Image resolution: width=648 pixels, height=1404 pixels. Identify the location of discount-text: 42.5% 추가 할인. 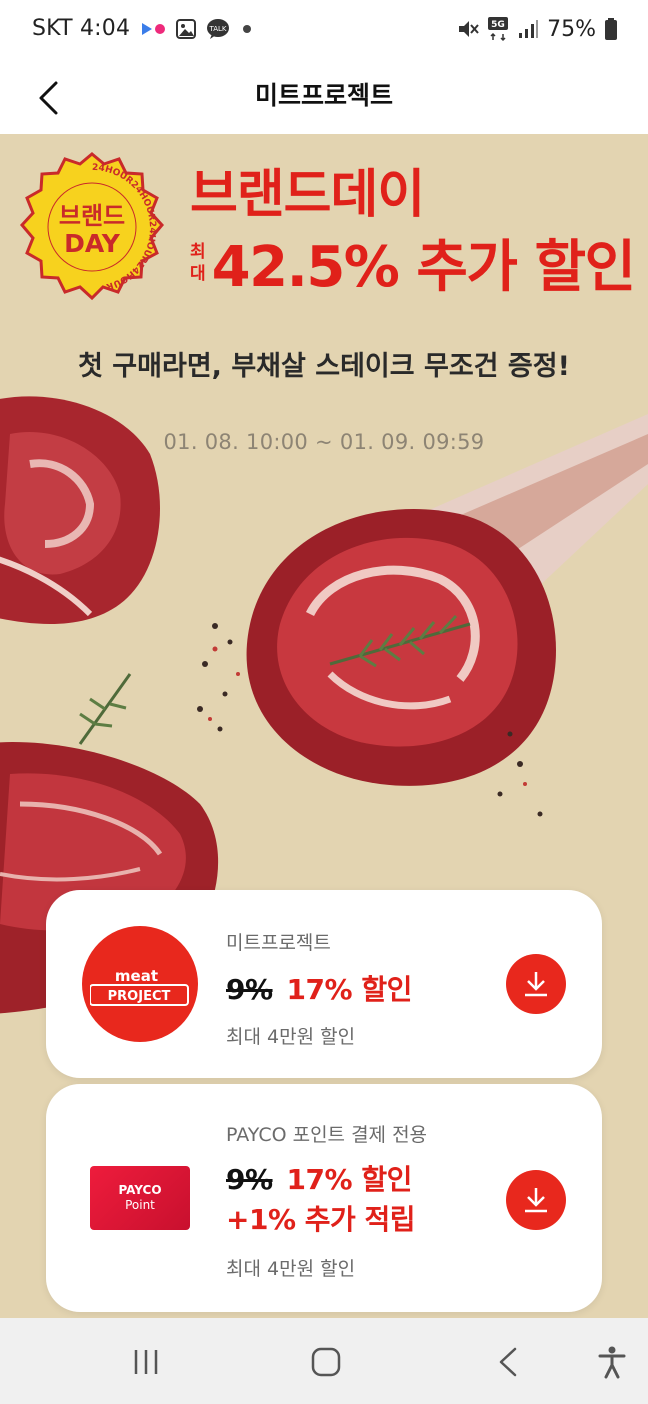
(423, 267).